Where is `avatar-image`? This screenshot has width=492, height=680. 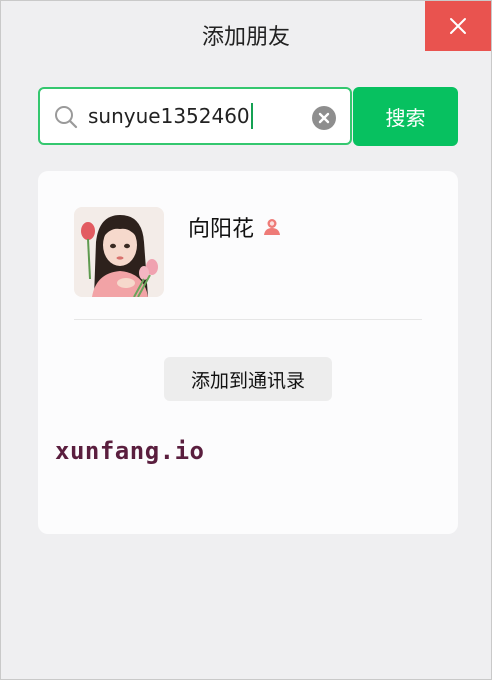
avatar-image is located at coordinates (119, 252).